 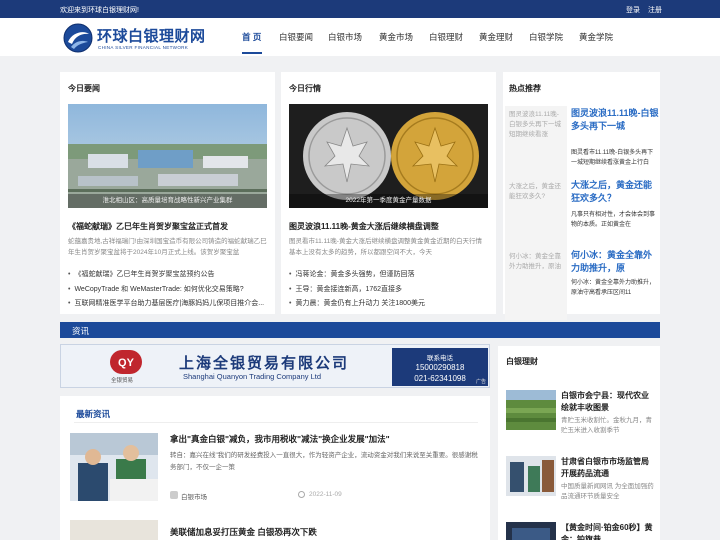 I want to click on city-photo-caption: 淮北相山区：高质量培育战略性新兴产业集群, so click(x=167, y=201).